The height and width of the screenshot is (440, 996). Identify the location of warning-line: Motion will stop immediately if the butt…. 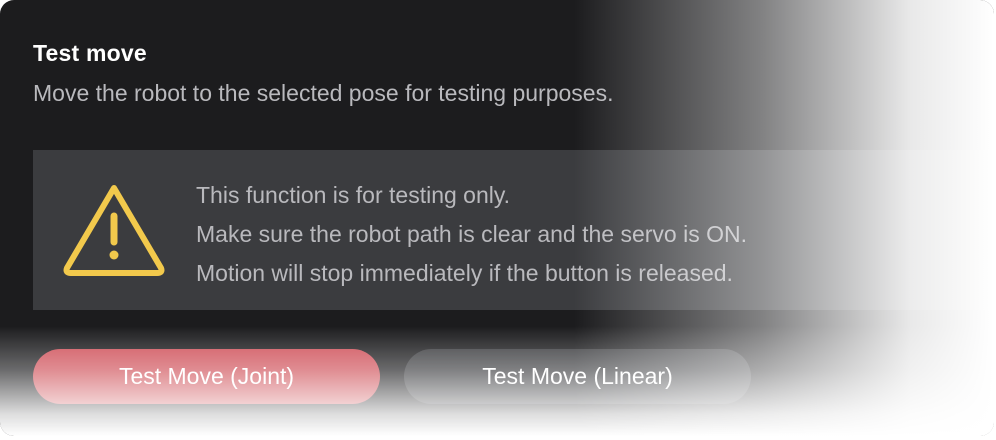
(464, 273).